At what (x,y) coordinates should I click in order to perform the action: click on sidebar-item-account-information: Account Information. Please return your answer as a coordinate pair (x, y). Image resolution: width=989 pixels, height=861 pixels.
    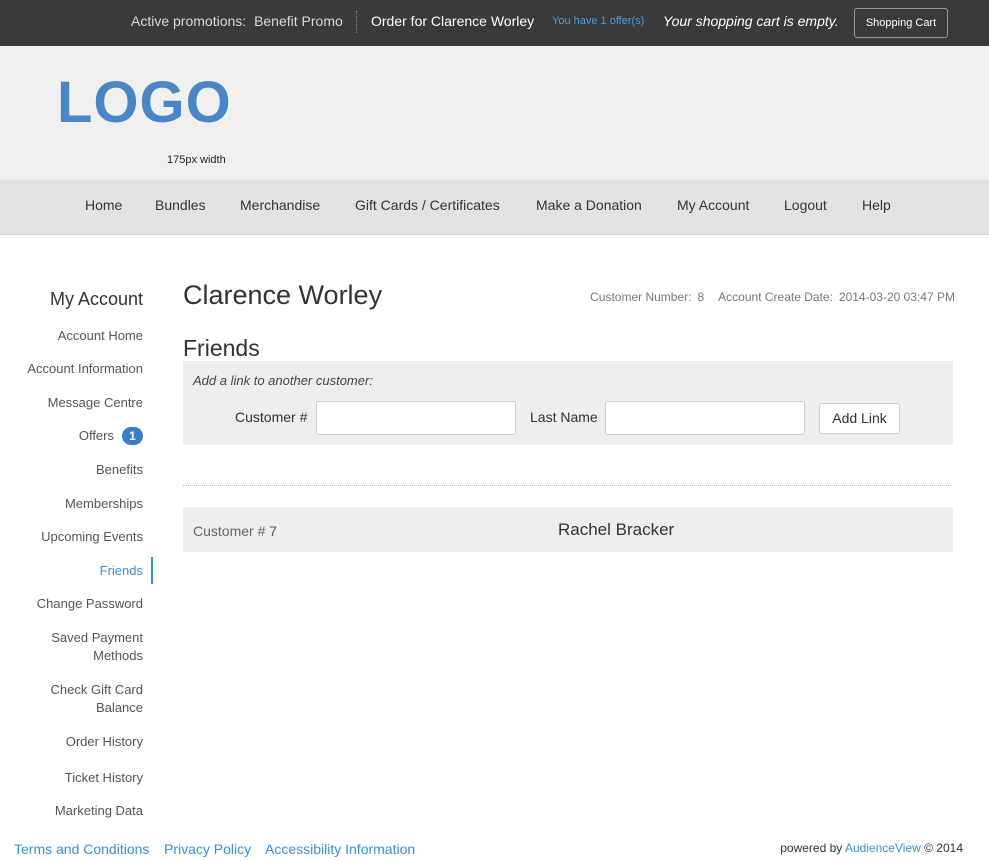
    Looking at the image, I should click on (85, 369).